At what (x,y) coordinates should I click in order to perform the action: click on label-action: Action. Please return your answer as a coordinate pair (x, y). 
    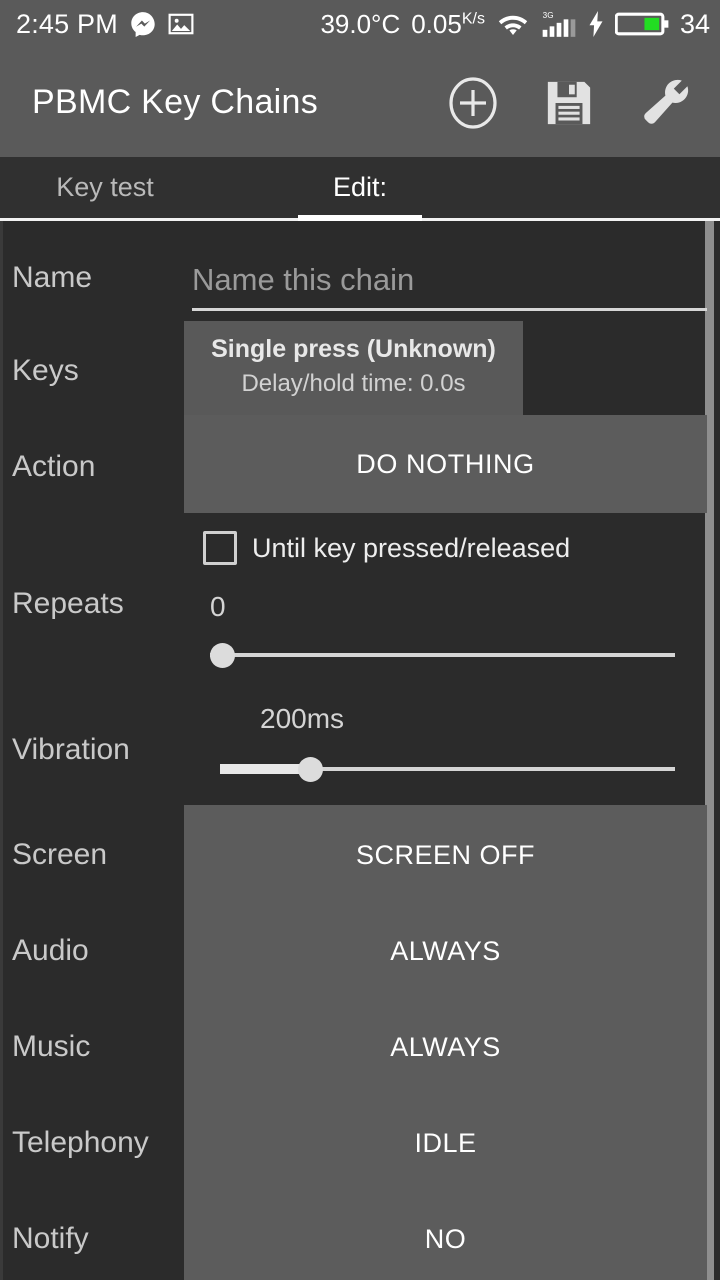
    Looking at the image, I should click on (54, 466).